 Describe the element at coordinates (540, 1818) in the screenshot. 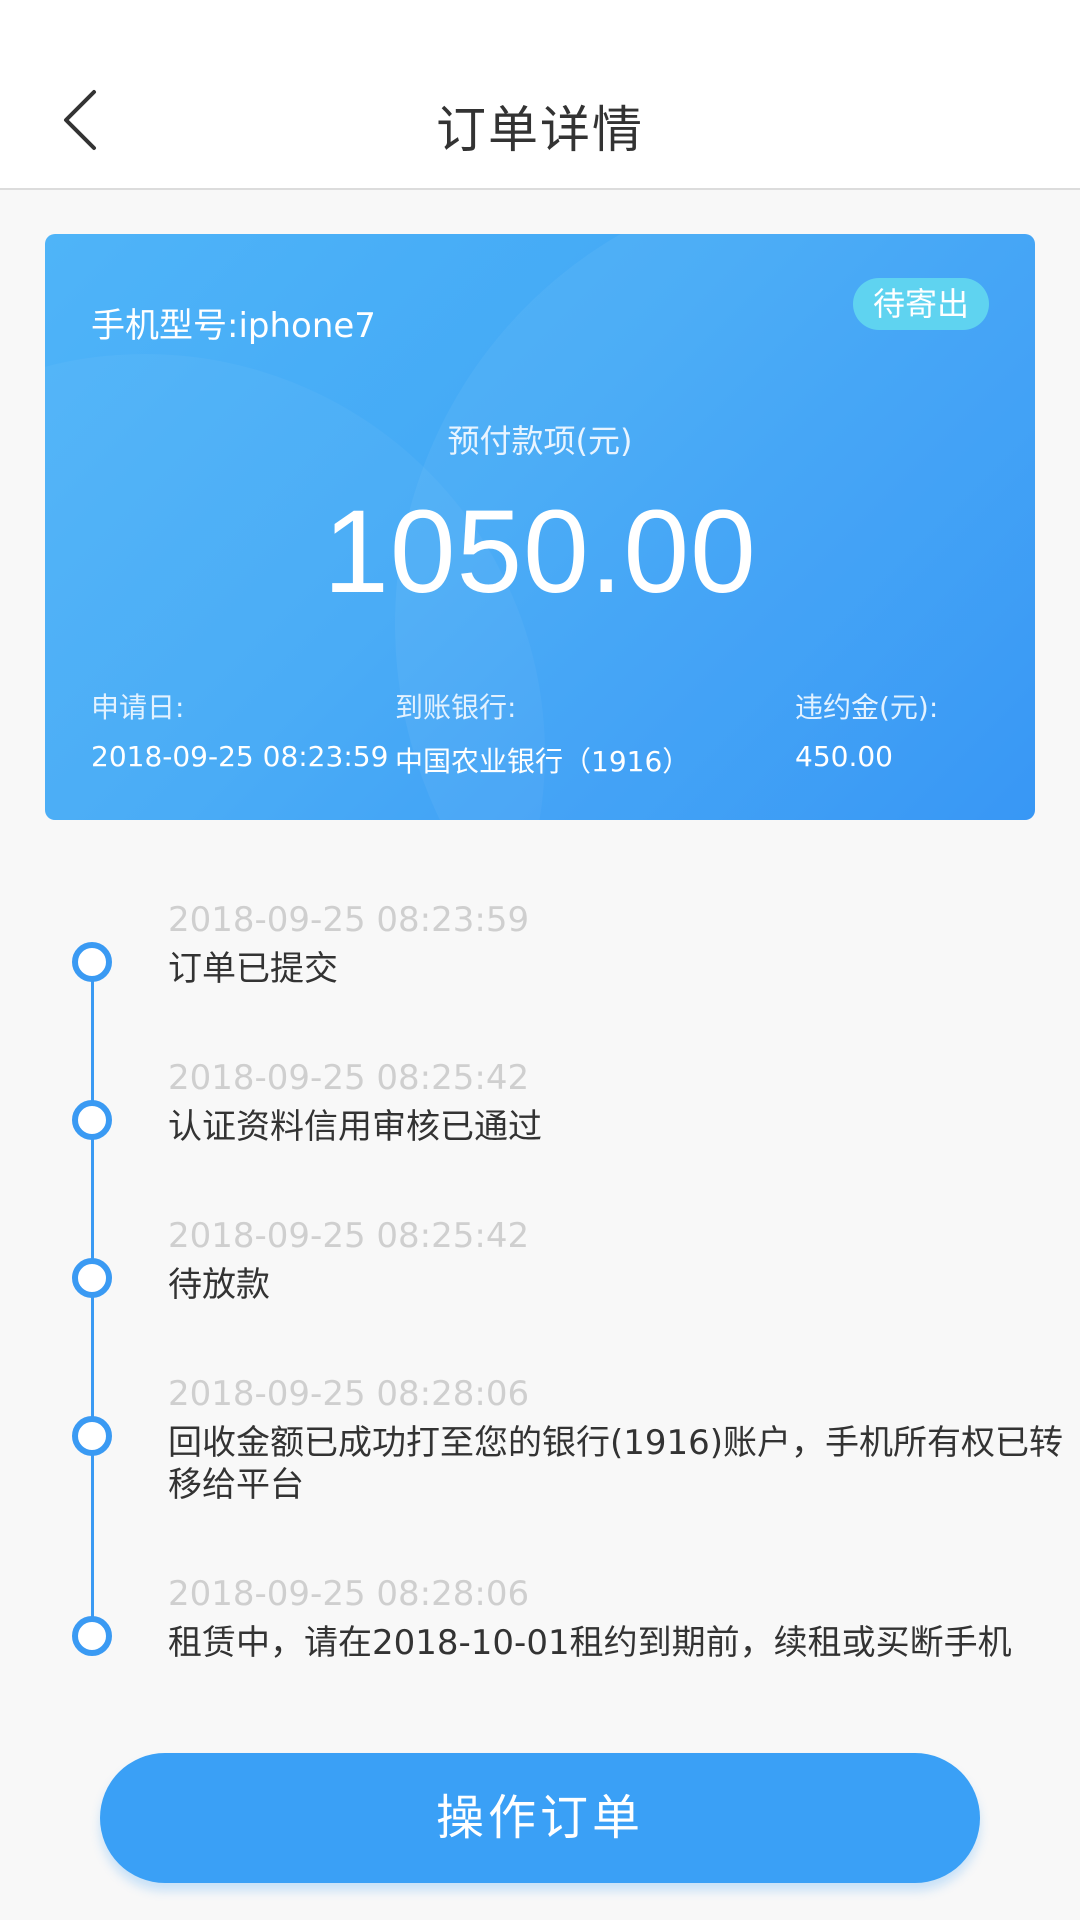

I see `operate-order-button: 操作订单` at that location.